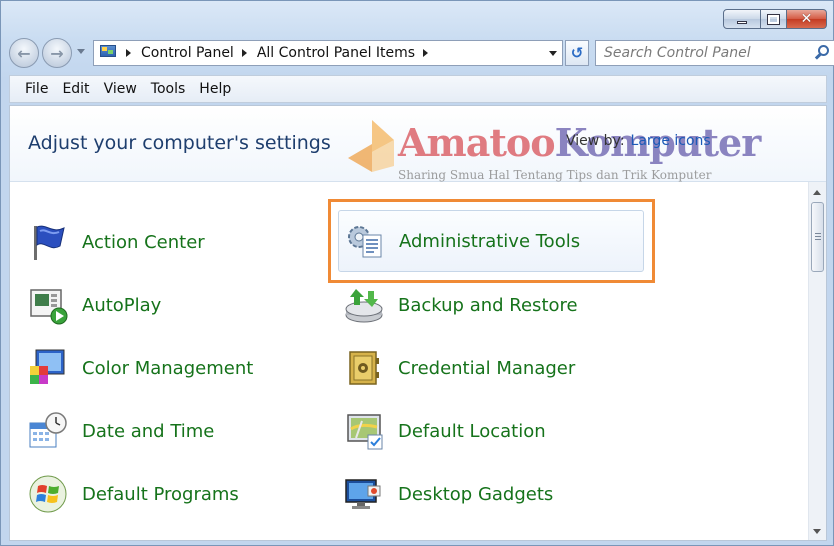  Describe the element at coordinates (491, 241) in the screenshot. I see `highlight-box` at that location.